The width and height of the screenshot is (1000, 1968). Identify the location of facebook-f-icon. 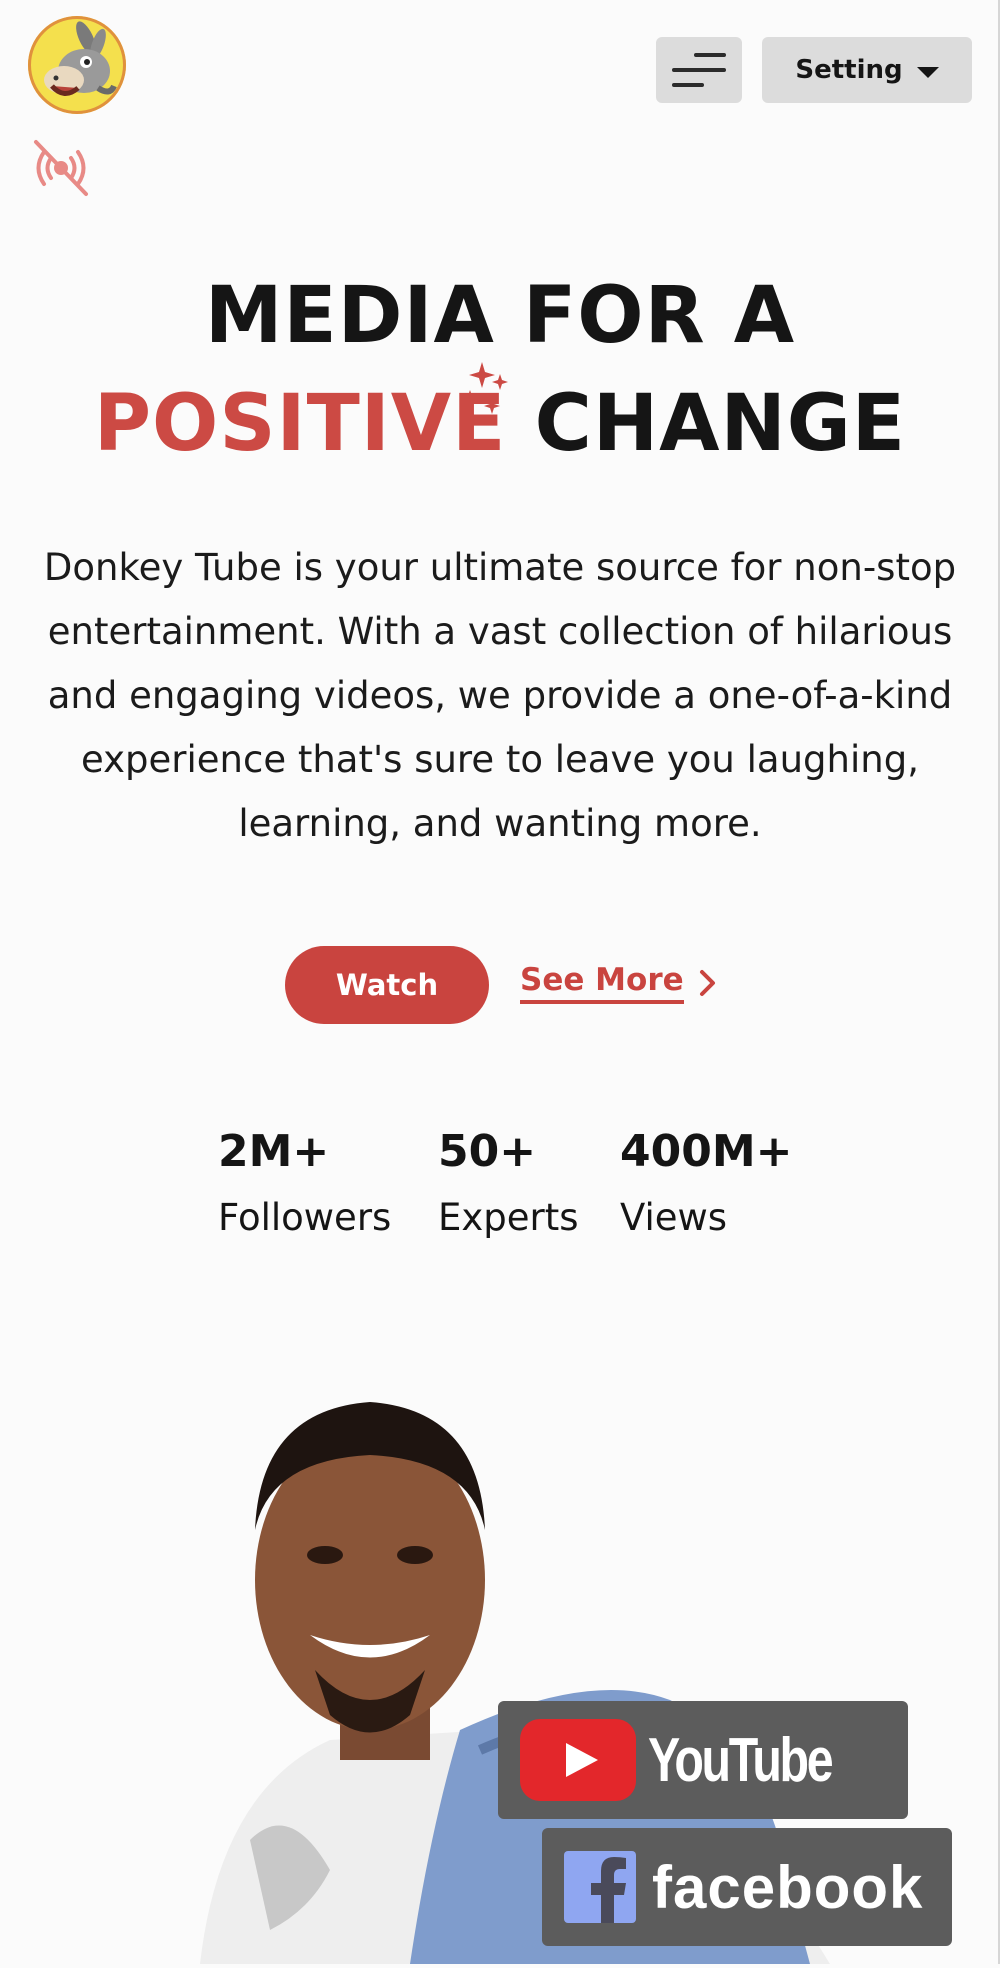
(600, 1887).